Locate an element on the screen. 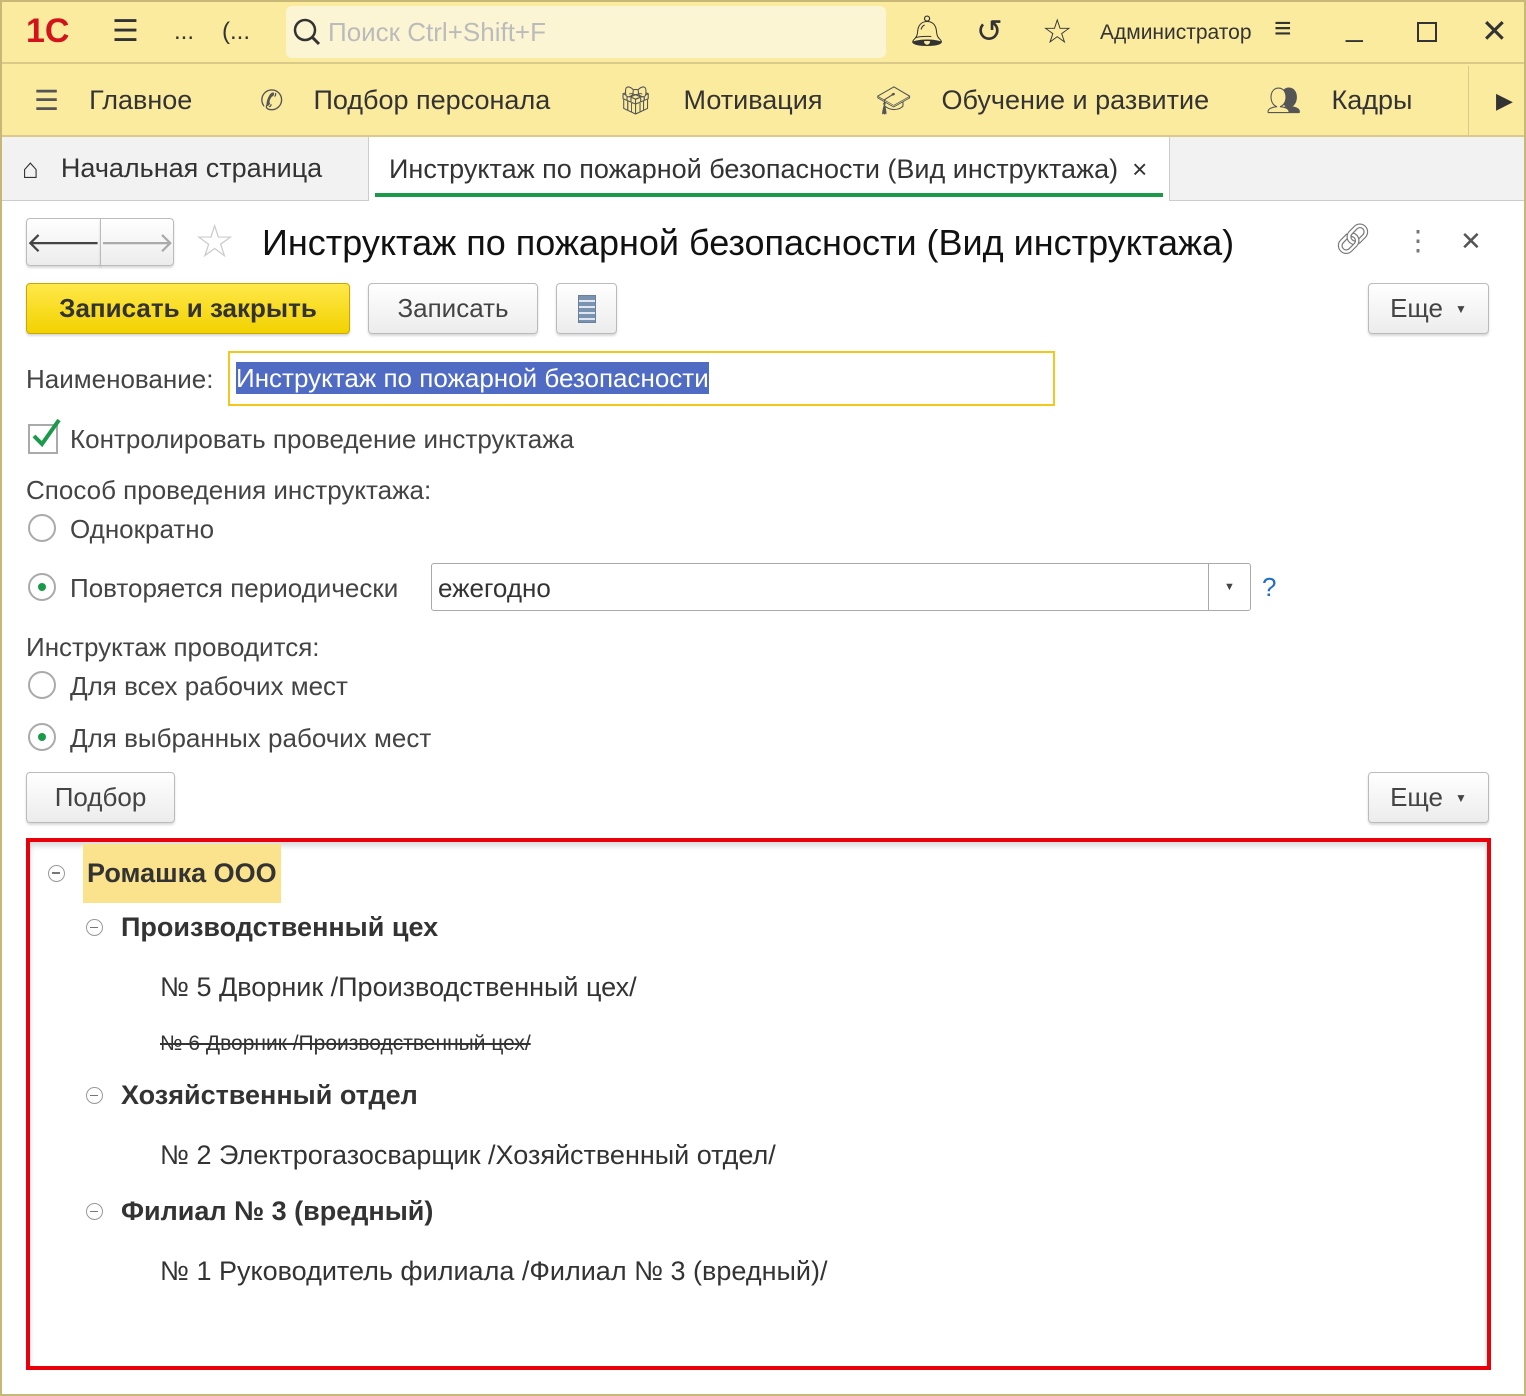 Image resolution: width=1526 pixels, height=1396 pixels. 1c-logo: 1С is located at coordinates (48, 31).